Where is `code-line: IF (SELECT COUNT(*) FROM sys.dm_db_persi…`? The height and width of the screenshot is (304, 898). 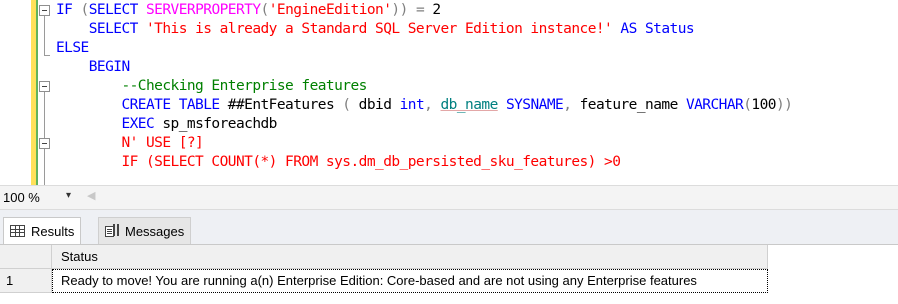
code-line: IF (SELECT COUNT(*) FROM sys.dm_db_persi… is located at coordinates (338, 162).